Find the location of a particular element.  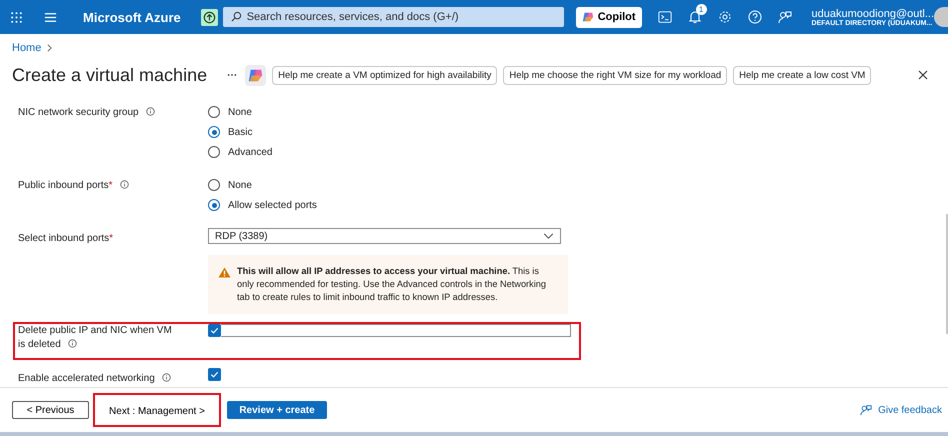

field-label: Select inbound ports* is located at coordinates (66, 239).